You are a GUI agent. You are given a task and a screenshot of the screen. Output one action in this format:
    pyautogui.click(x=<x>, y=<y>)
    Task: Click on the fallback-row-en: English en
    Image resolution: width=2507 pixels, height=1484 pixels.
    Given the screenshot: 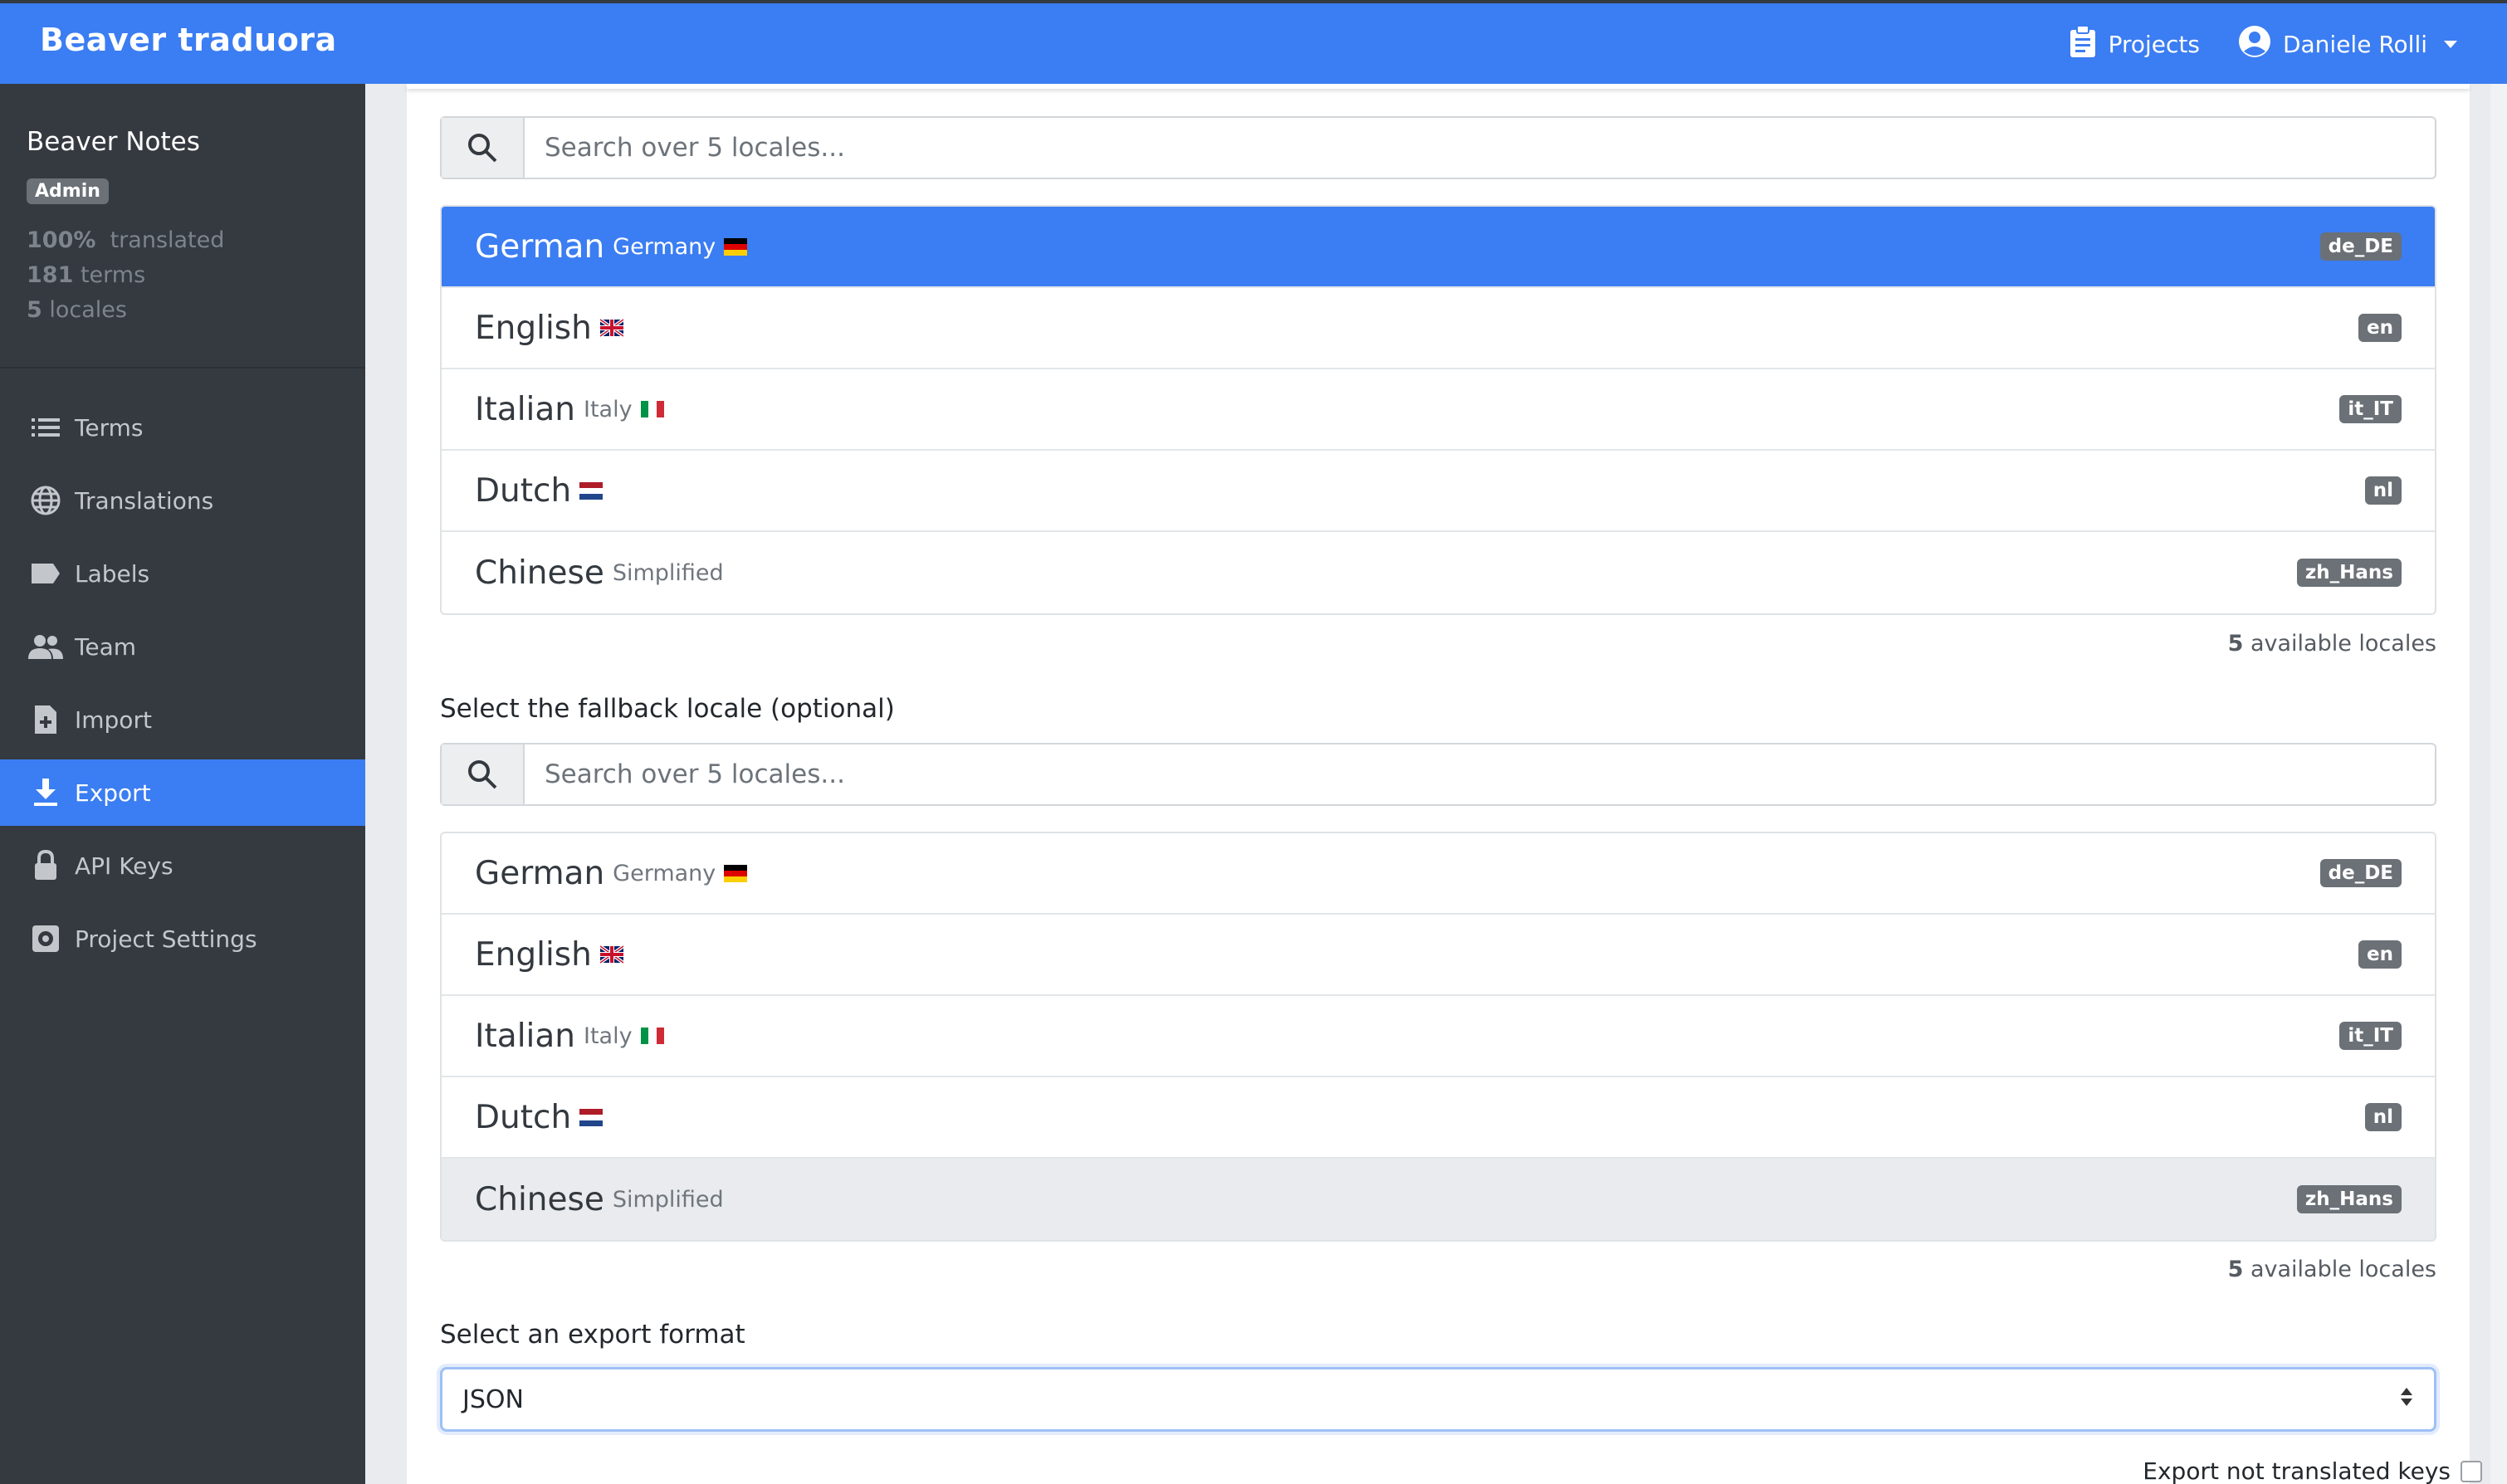 What is the action you would take?
    pyautogui.click(x=1438, y=955)
    